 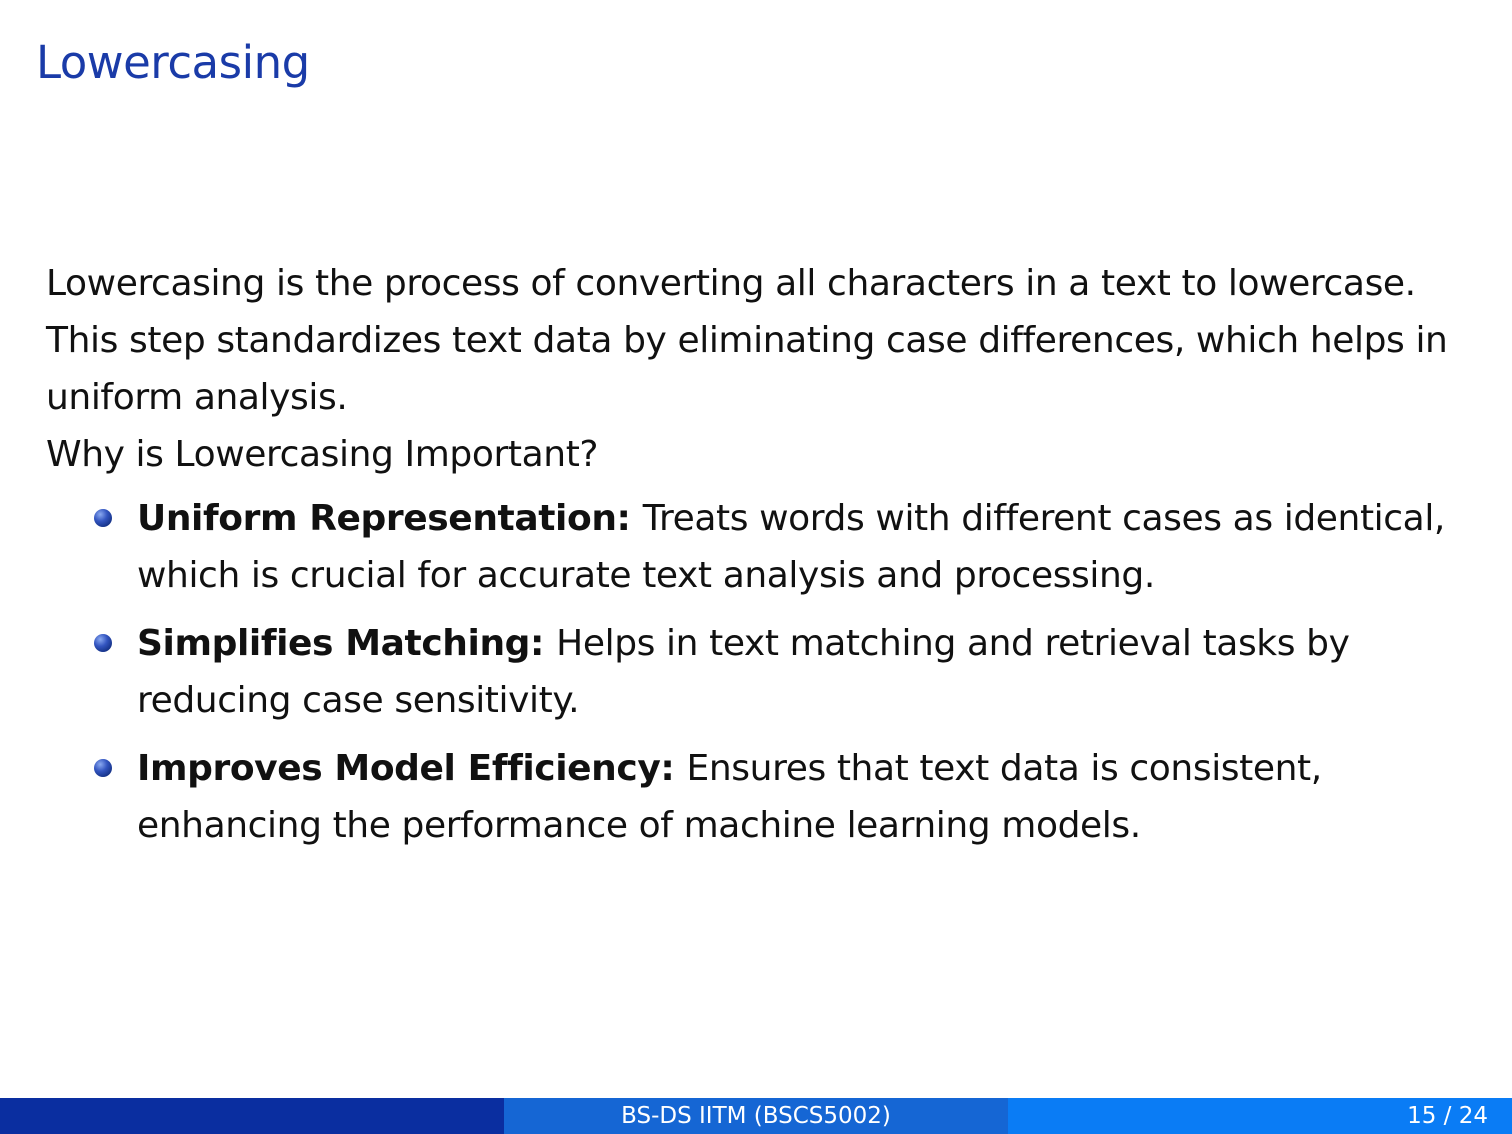 I want to click on section-question: Why is Lowercasing Important?, so click(x=322, y=454).